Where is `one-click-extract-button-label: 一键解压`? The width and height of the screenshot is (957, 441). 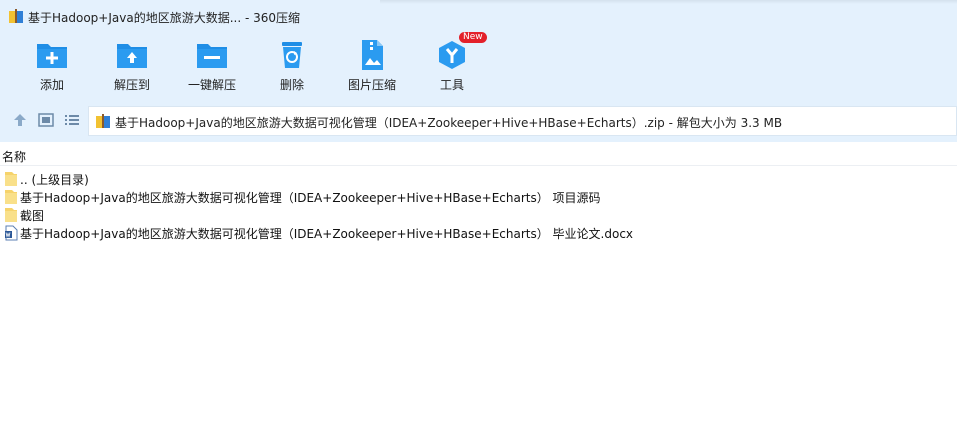 one-click-extract-button-label: 一键解压 is located at coordinates (211, 85).